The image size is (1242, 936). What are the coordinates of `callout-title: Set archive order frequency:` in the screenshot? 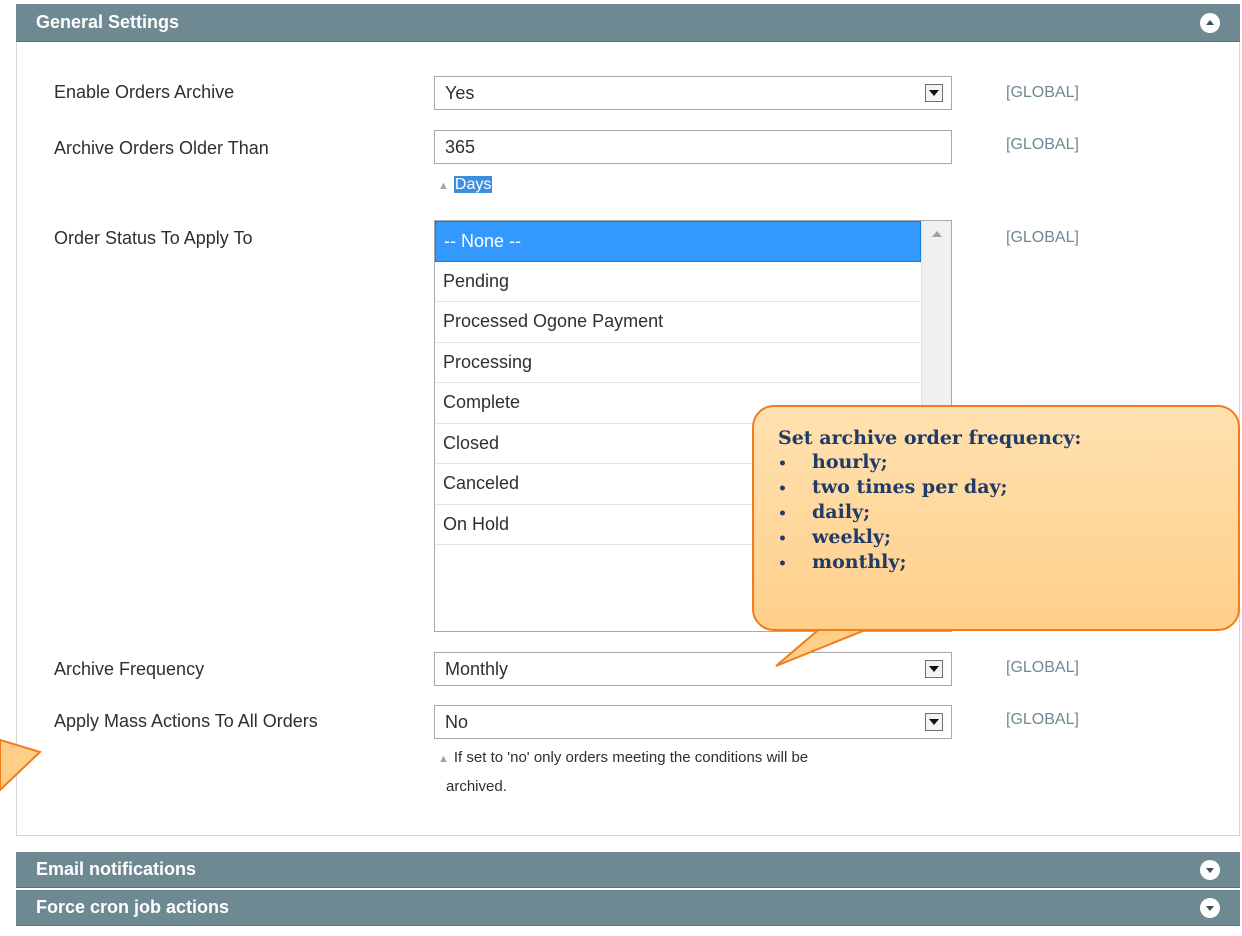 It's located at (930, 438).